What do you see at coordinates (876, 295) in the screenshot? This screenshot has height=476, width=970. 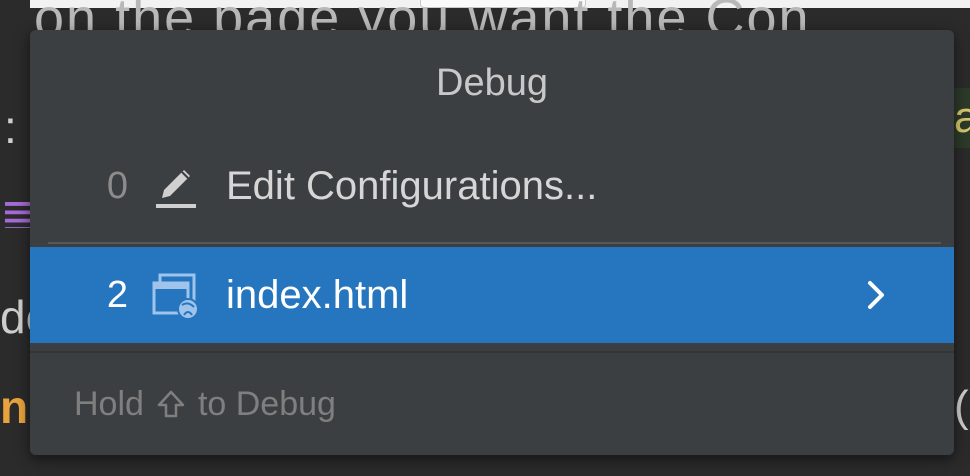 I see `chevron-right-icon` at bounding box center [876, 295].